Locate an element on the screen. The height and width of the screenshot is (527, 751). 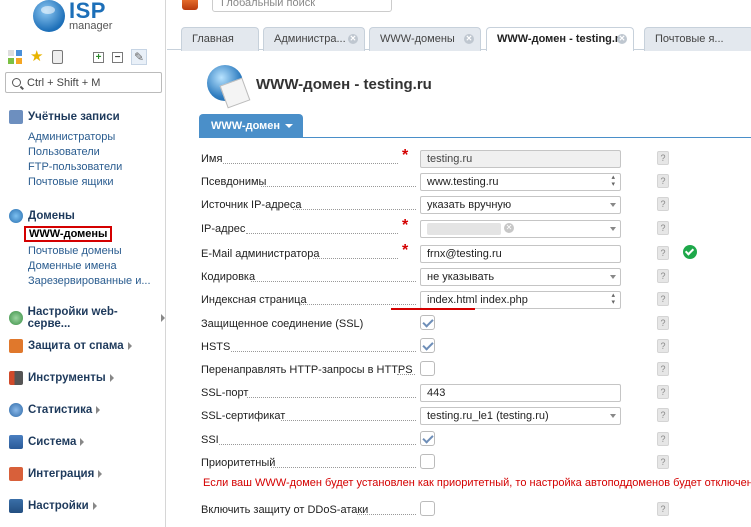
form-row-ip-source: Источник IP-адреса указать вручную ? is located at coordinates (461, 205).